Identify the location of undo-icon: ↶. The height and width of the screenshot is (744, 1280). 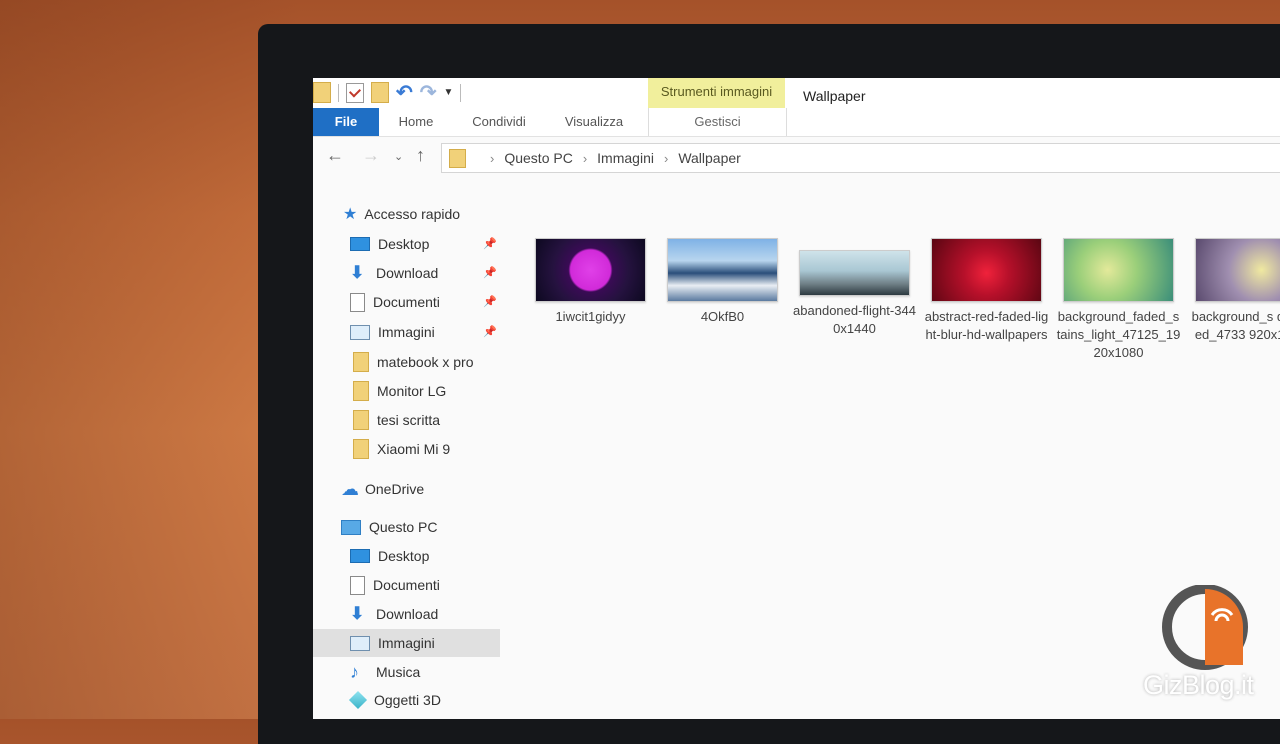
(404, 93).